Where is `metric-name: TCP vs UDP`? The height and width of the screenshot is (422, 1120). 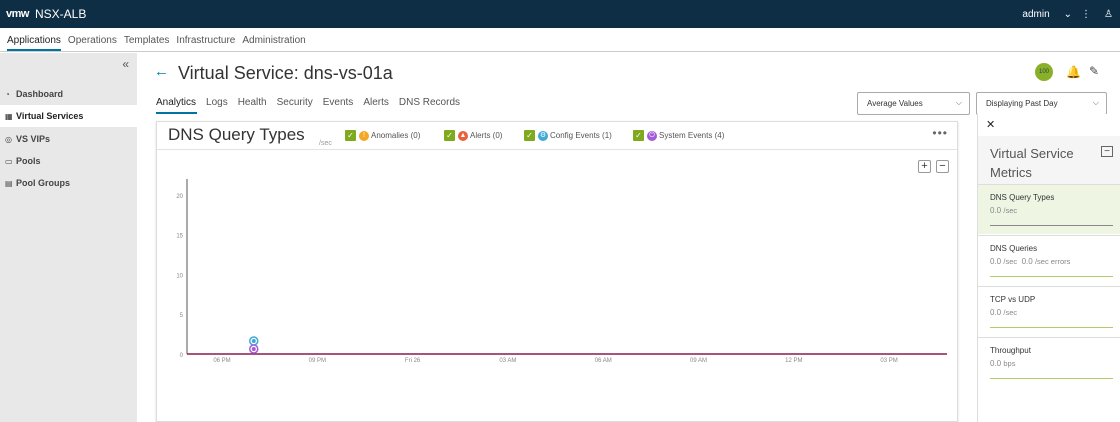 metric-name: TCP vs UDP is located at coordinates (1013, 299).